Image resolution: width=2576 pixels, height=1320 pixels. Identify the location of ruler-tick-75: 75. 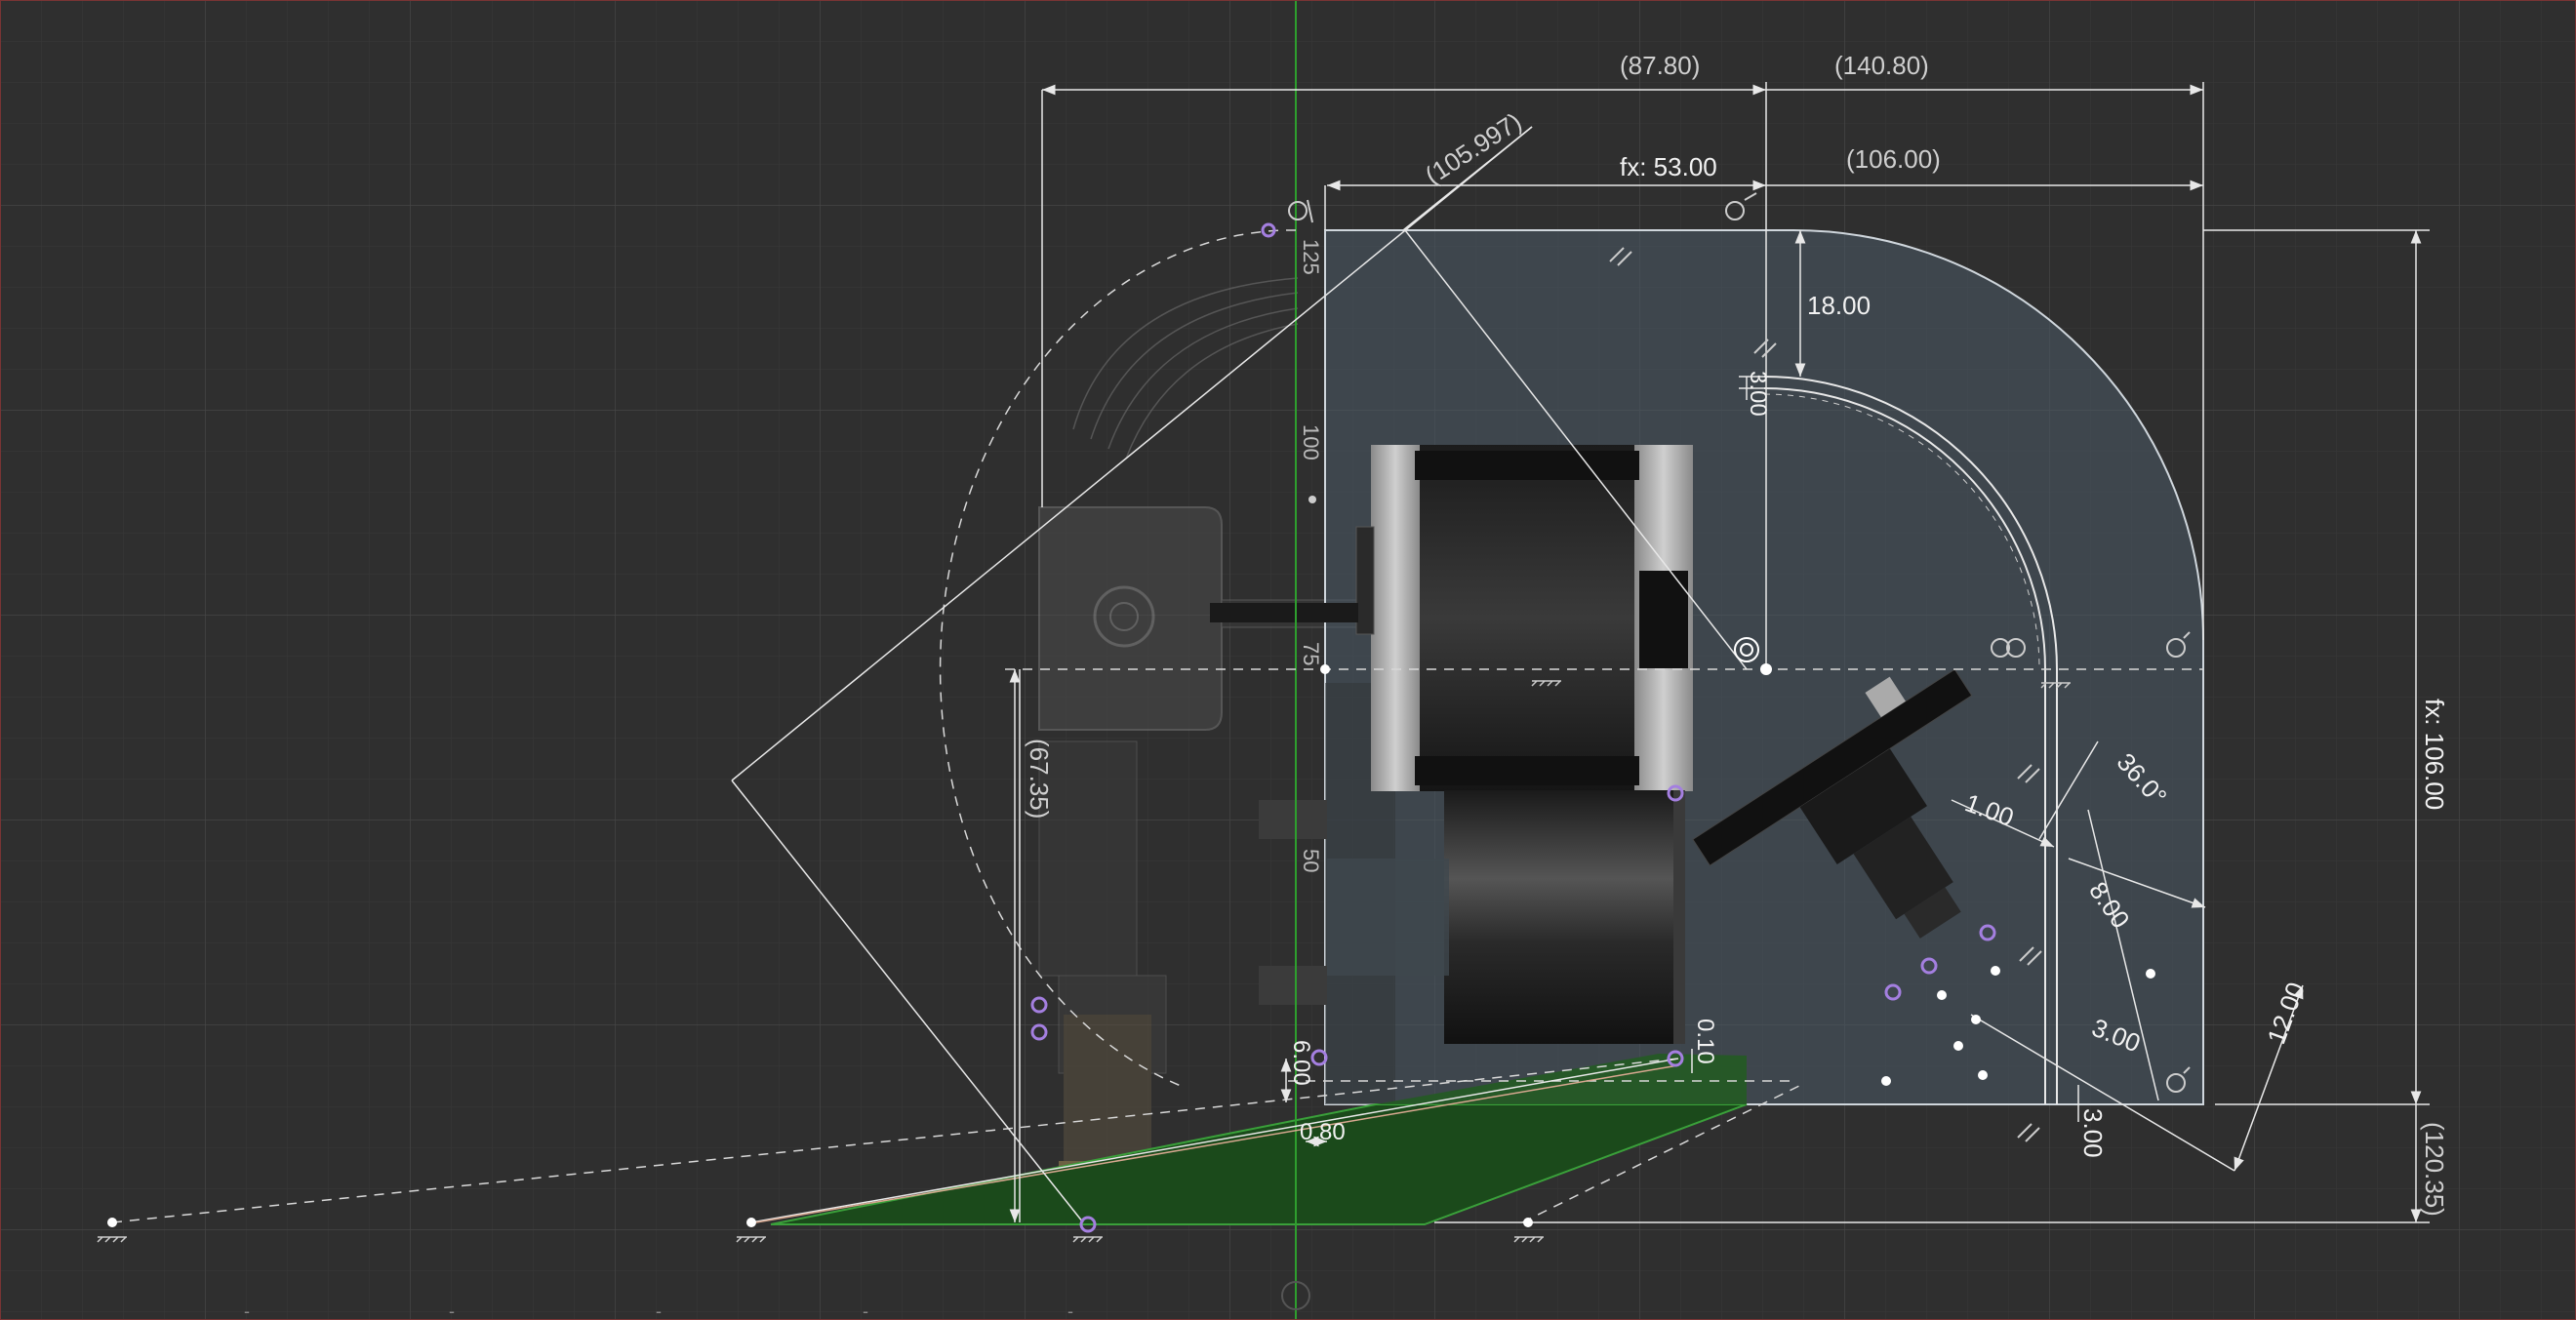
(1311, 653).